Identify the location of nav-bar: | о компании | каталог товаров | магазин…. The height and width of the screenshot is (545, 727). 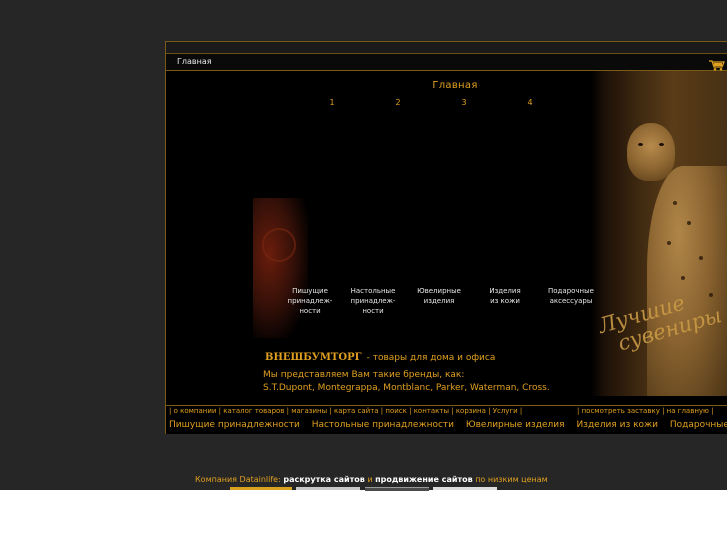
(446, 412).